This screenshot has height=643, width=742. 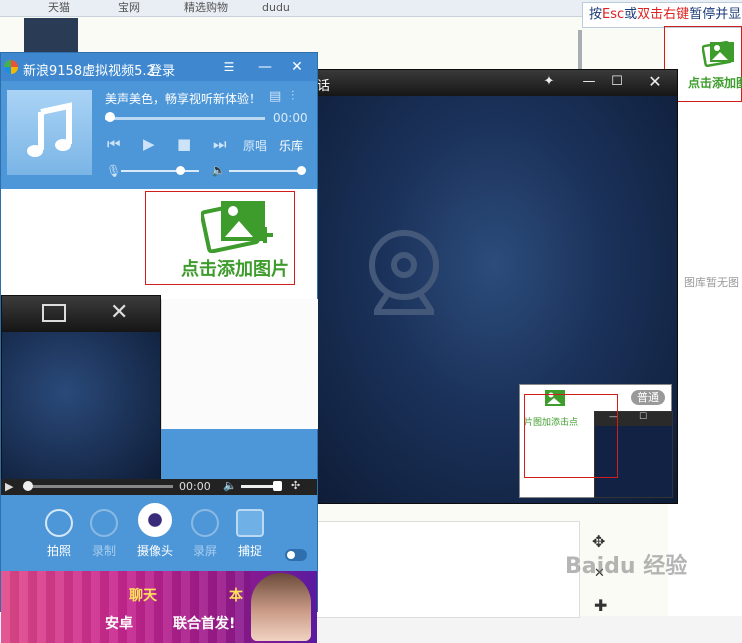 I want to click on photo-button: 拍照, so click(x=59, y=534).